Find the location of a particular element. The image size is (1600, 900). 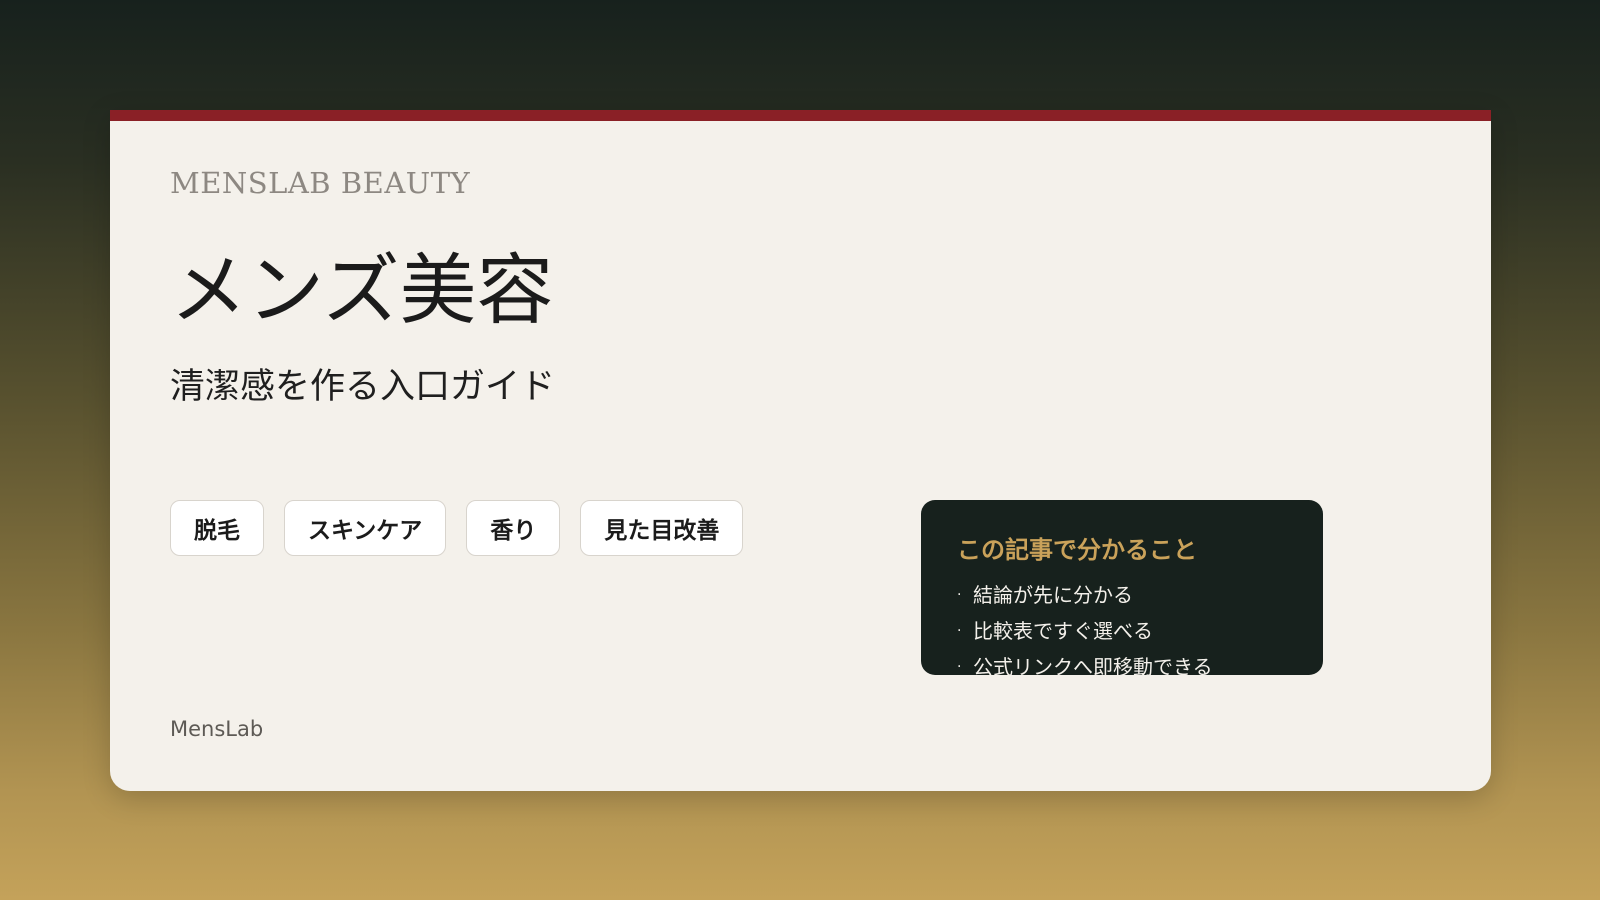

tag-list: 脱毛 スキンケア 香り 見た目改善 is located at coordinates (457, 528).